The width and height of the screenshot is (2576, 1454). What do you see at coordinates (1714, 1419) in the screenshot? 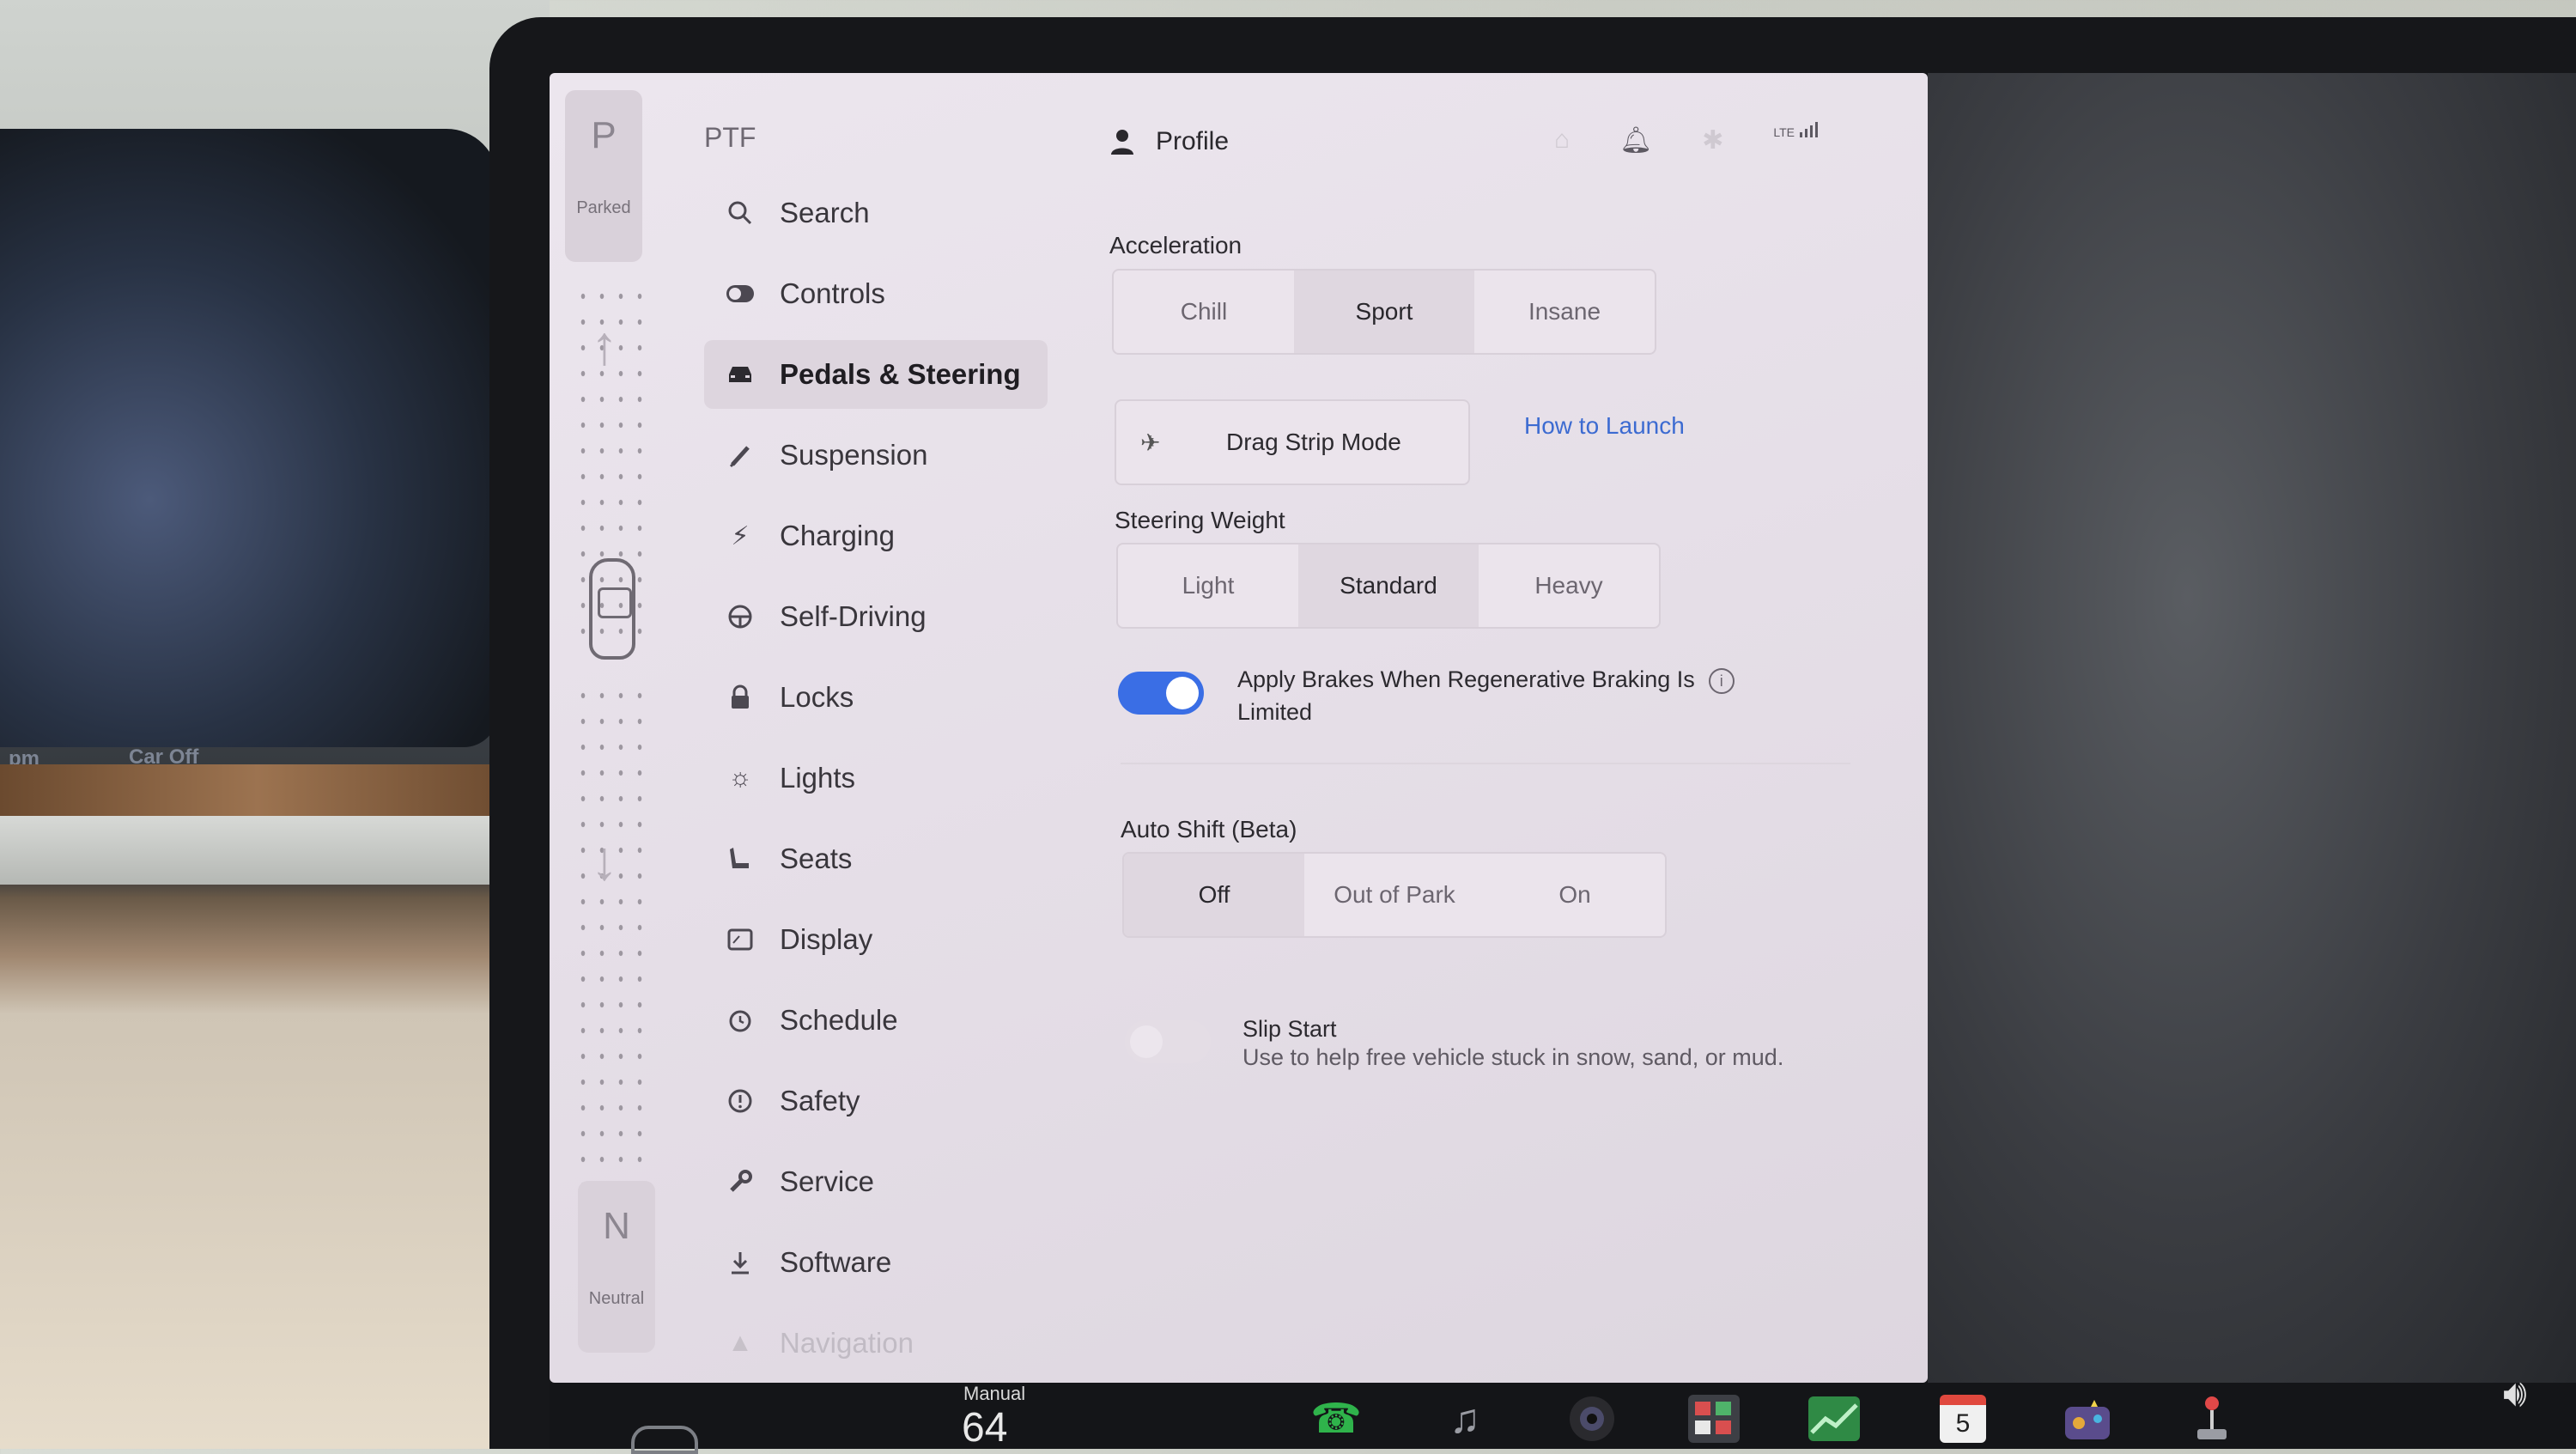
I see `toybox-icon` at bounding box center [1714, 1419].